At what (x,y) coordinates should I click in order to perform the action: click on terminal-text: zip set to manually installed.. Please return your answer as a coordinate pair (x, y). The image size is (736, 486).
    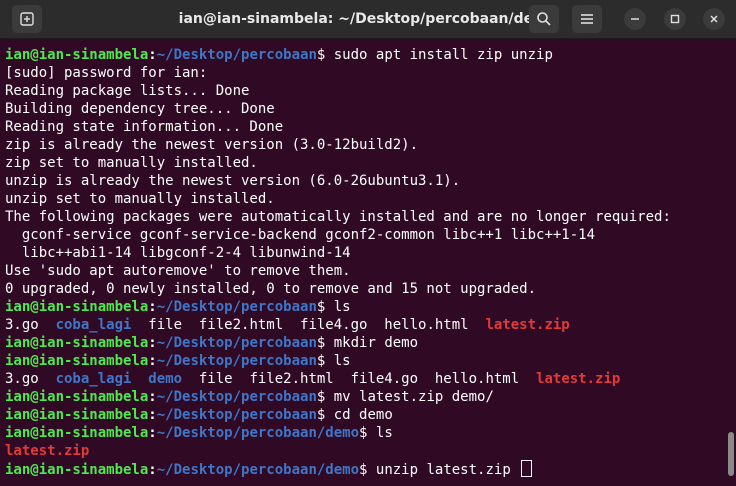
    Looking at the image, I should click on (131, 163).